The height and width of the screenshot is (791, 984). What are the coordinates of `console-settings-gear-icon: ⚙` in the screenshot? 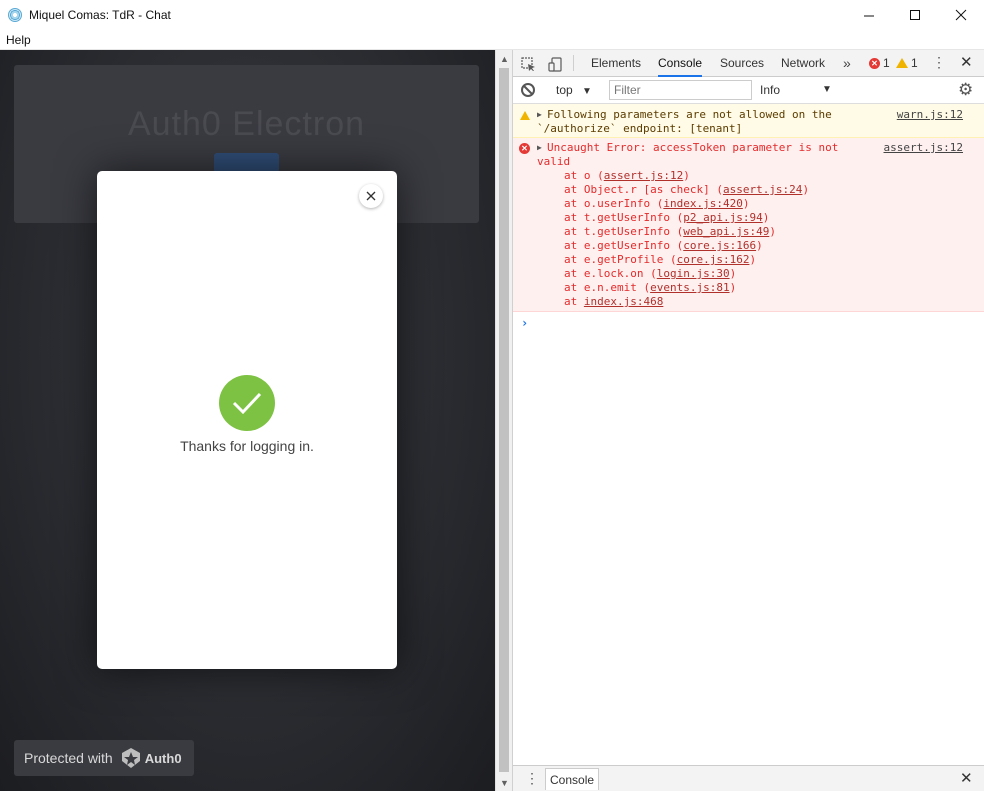 It's located at (965, 90).